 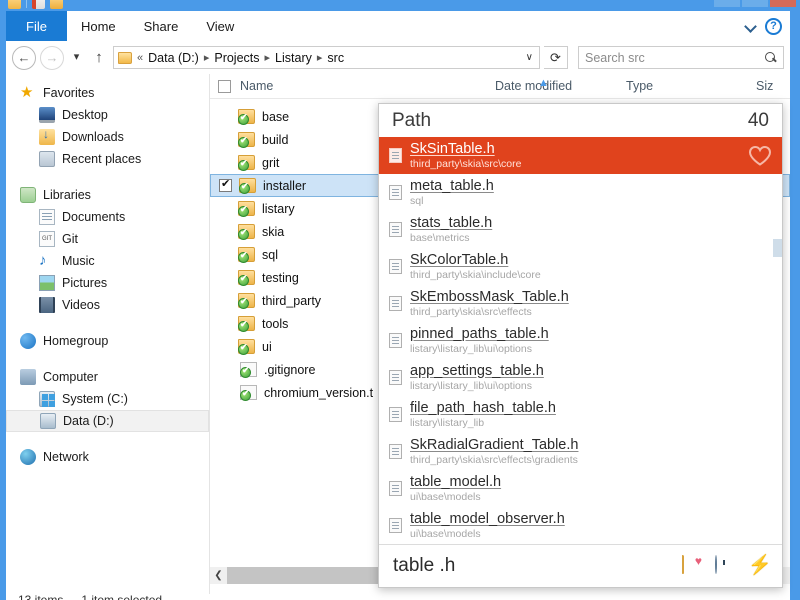 I want to click on chevron-down-icon: ∨, so click(x=530, y=57).